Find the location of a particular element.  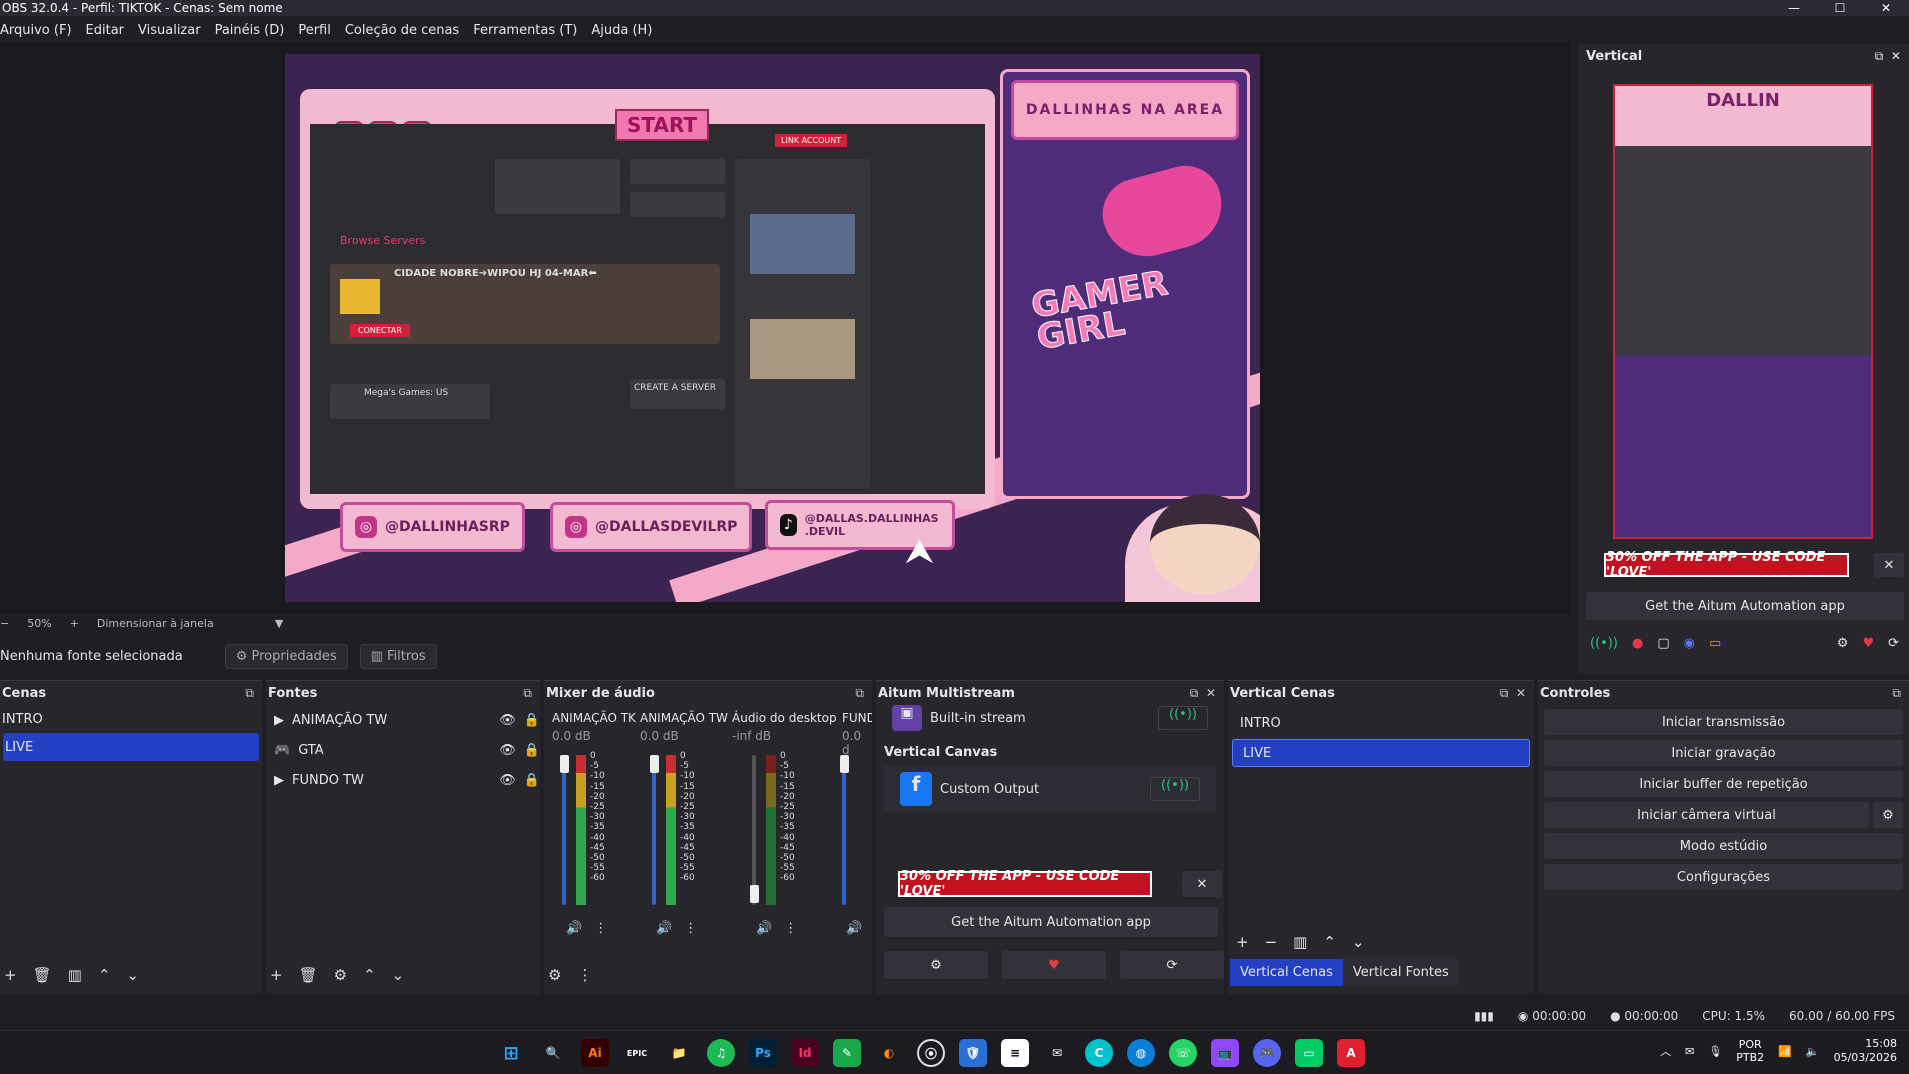

terminal-icon: ▭ is located at coordinates (1309, 1053).